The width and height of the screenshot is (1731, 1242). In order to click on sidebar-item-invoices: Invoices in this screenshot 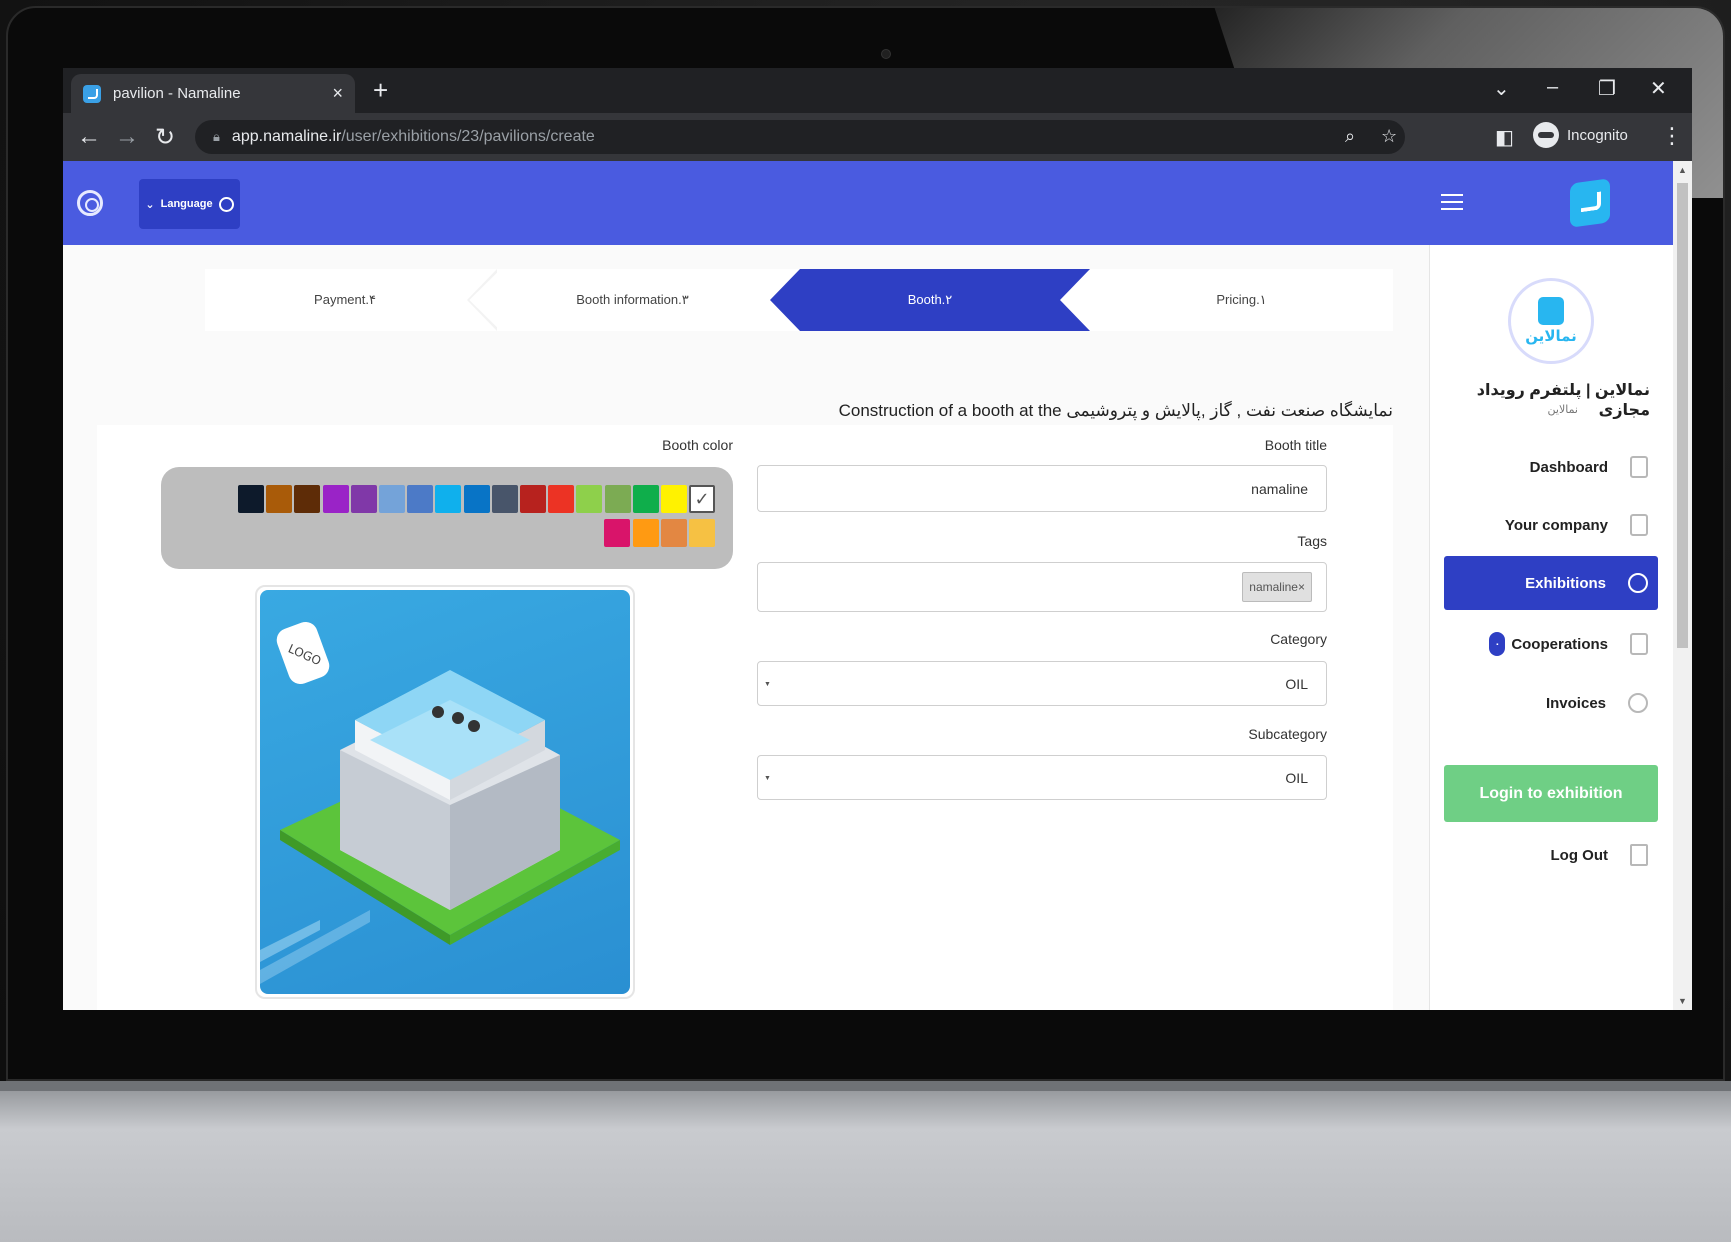, I will do `click(1551, 703)`.